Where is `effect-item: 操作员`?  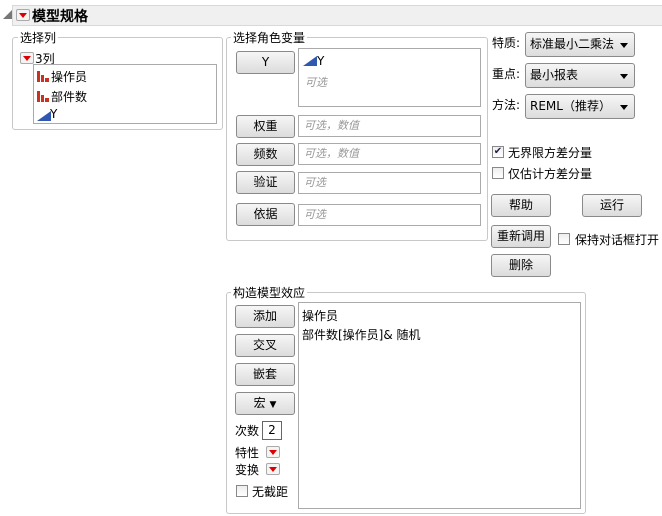 effect-item: 操作员 is located at coordinates (320, 315).